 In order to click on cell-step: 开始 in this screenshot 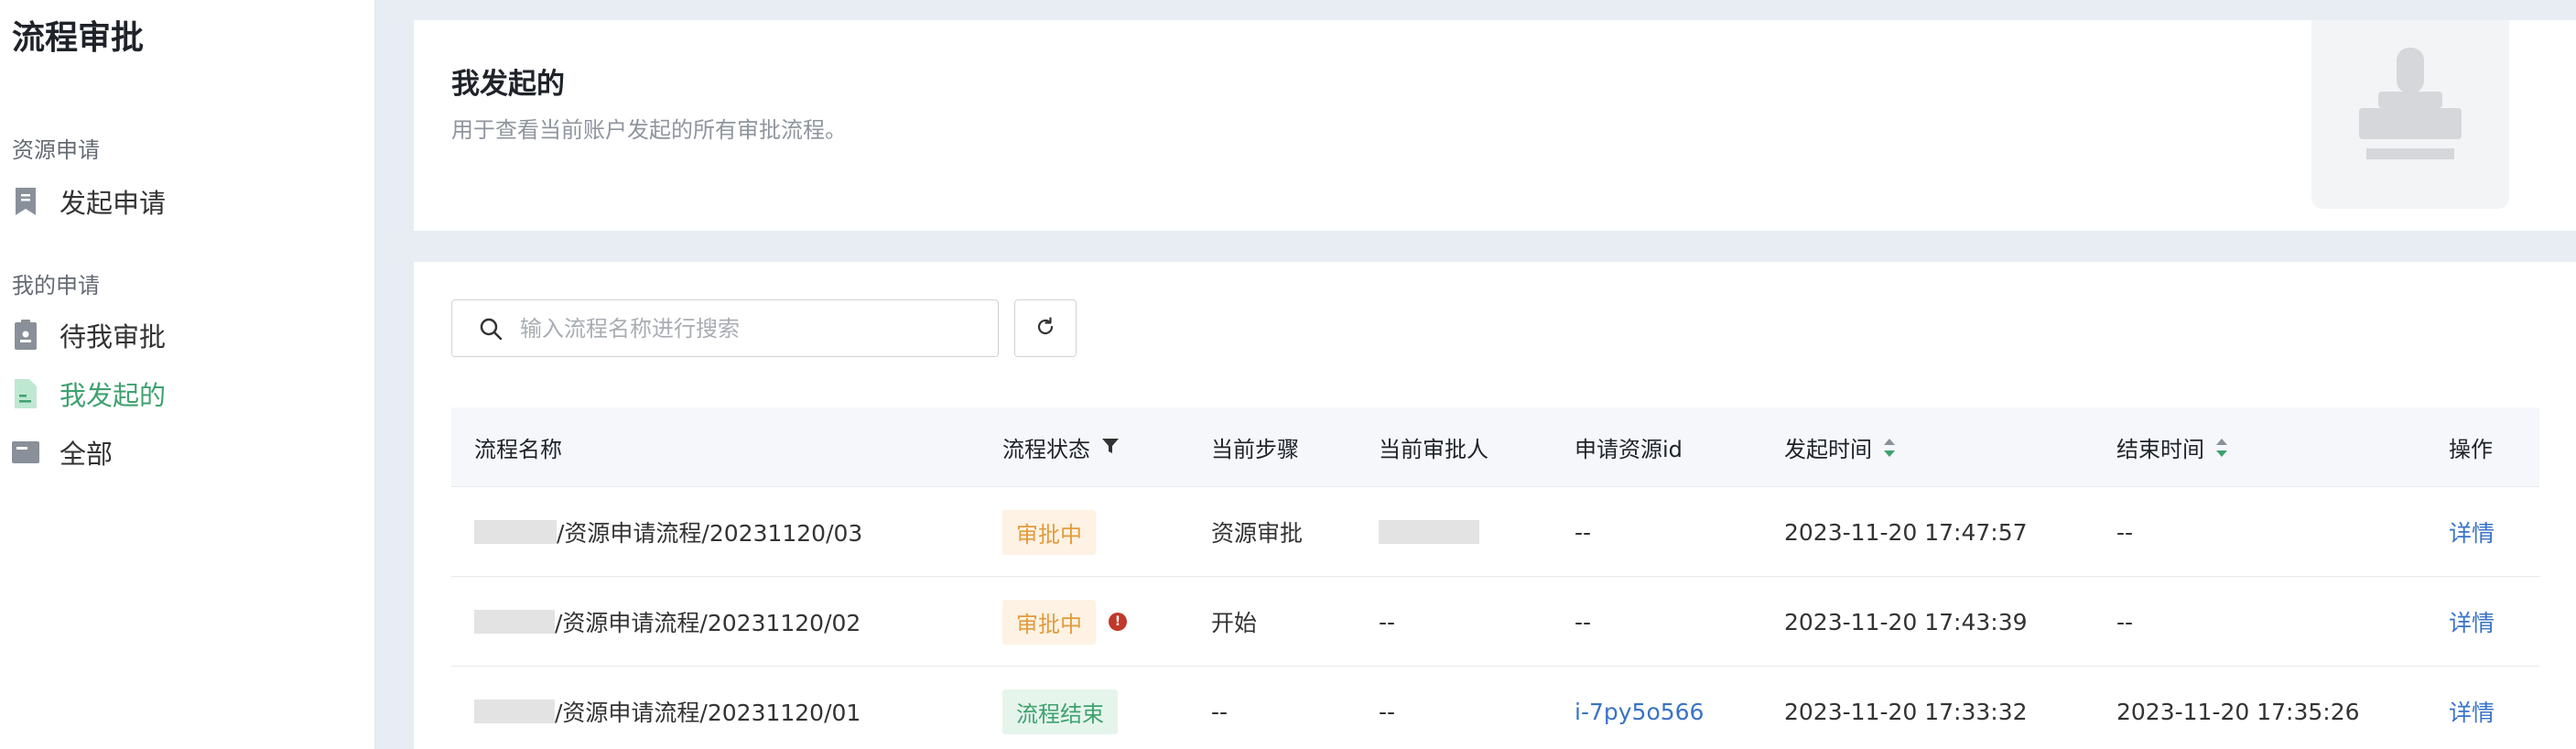, I will do `click(1235, 623)`.